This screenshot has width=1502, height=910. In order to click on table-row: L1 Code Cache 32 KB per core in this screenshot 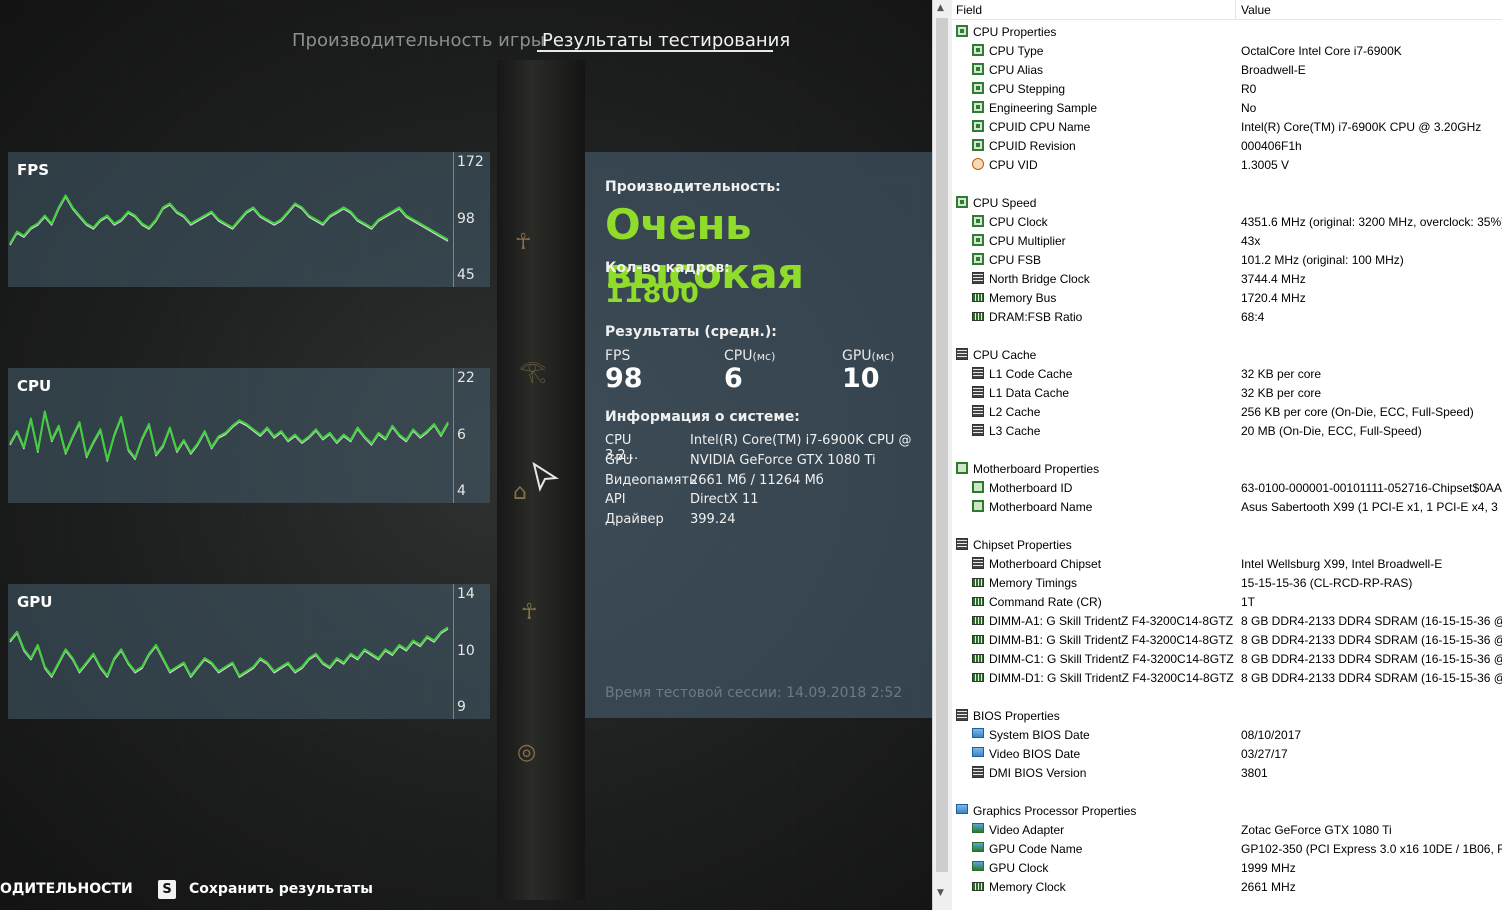, I will do `click(1227, 373)`.